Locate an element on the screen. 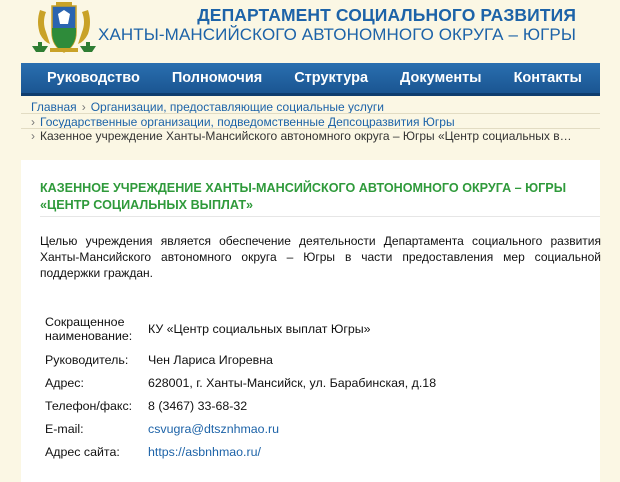 Image resolution: width=620 pixels, height=482 pixels. table-row: Телефон/факс: 8 (3467) 33-68-32 is located at coordinates (320, 405).